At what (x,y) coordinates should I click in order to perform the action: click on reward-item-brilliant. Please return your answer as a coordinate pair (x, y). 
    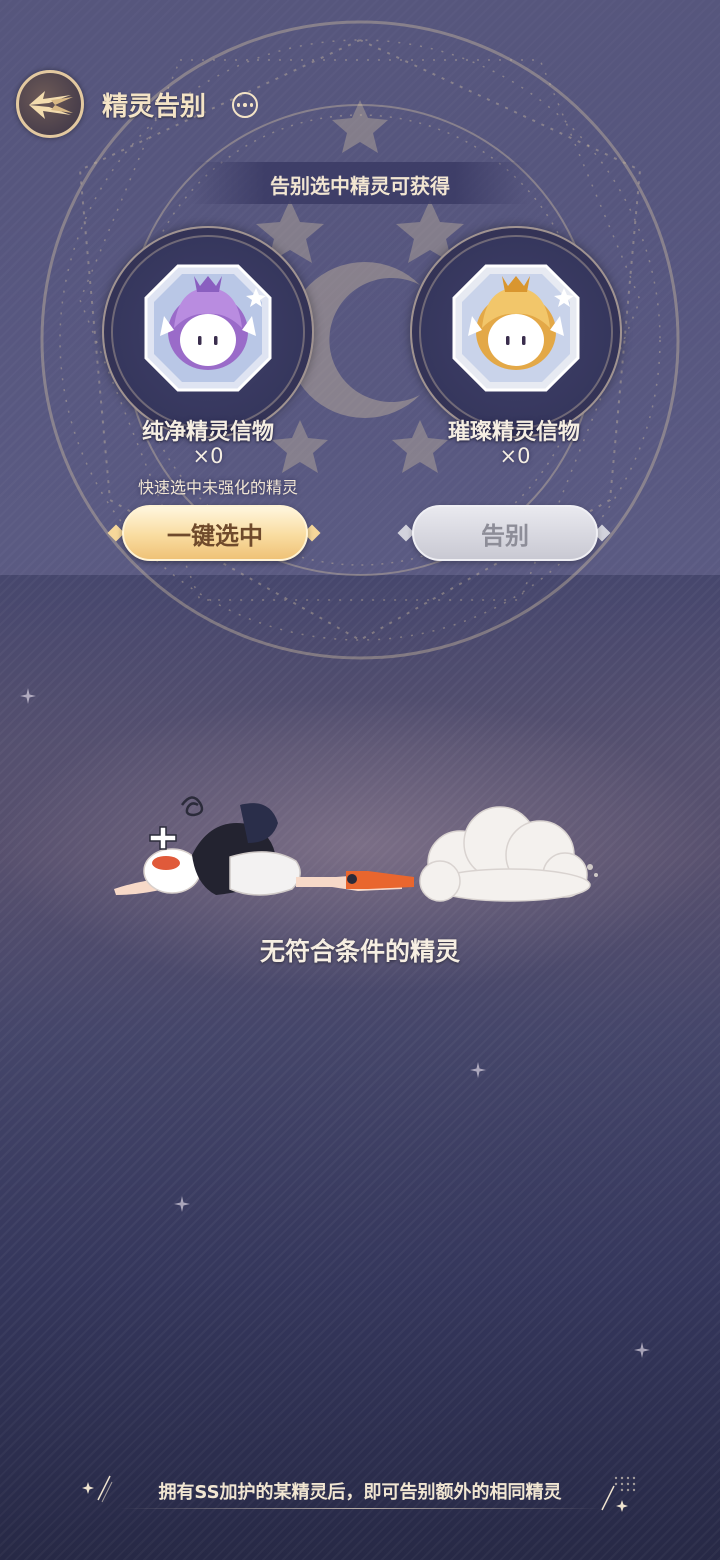
    Looking at the image, I should click on (516, 332).